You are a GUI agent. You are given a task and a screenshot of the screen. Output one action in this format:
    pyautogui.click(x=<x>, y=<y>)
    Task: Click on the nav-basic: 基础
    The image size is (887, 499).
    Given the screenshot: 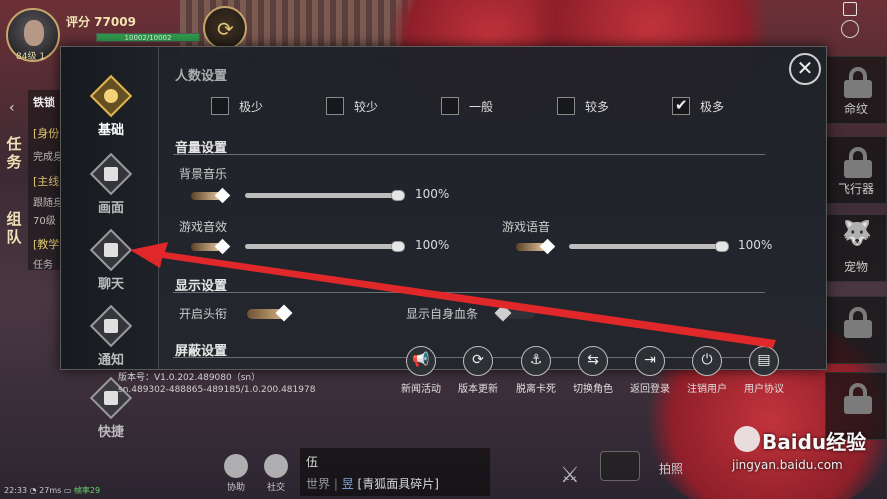 What is the action you would take?
    pyautogui.click(x=111, y=110)
    